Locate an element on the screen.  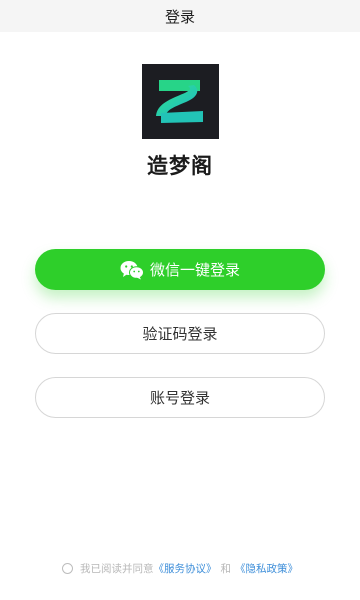
account-login-label: 账号登录 is located at coordinates (179, 398).